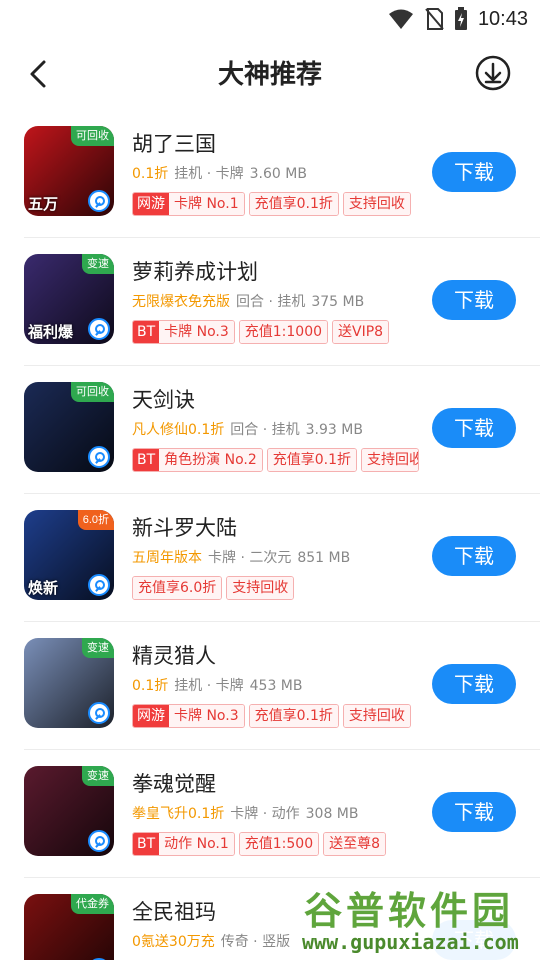  Describe the element at coordinates (219, 173) in the screenshot. I see `game-meta: 0.1折 挂机 · 卡牌 3.60 MB` at that location.